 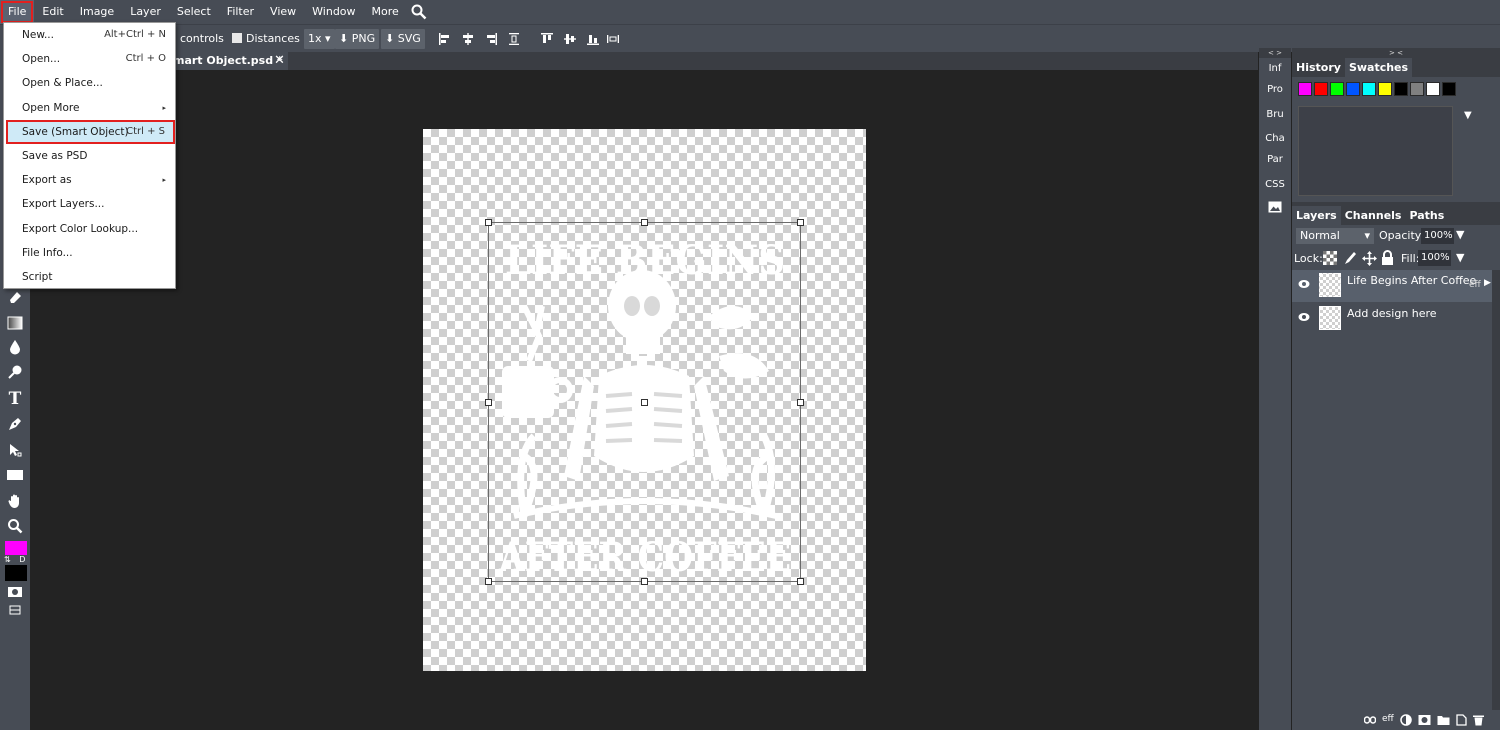 What do you see at coordinates (89, 35) in the screenshot?
I see `menu-item-new: New... Alt+Ctrl + N` at bounding box center [89, 35].